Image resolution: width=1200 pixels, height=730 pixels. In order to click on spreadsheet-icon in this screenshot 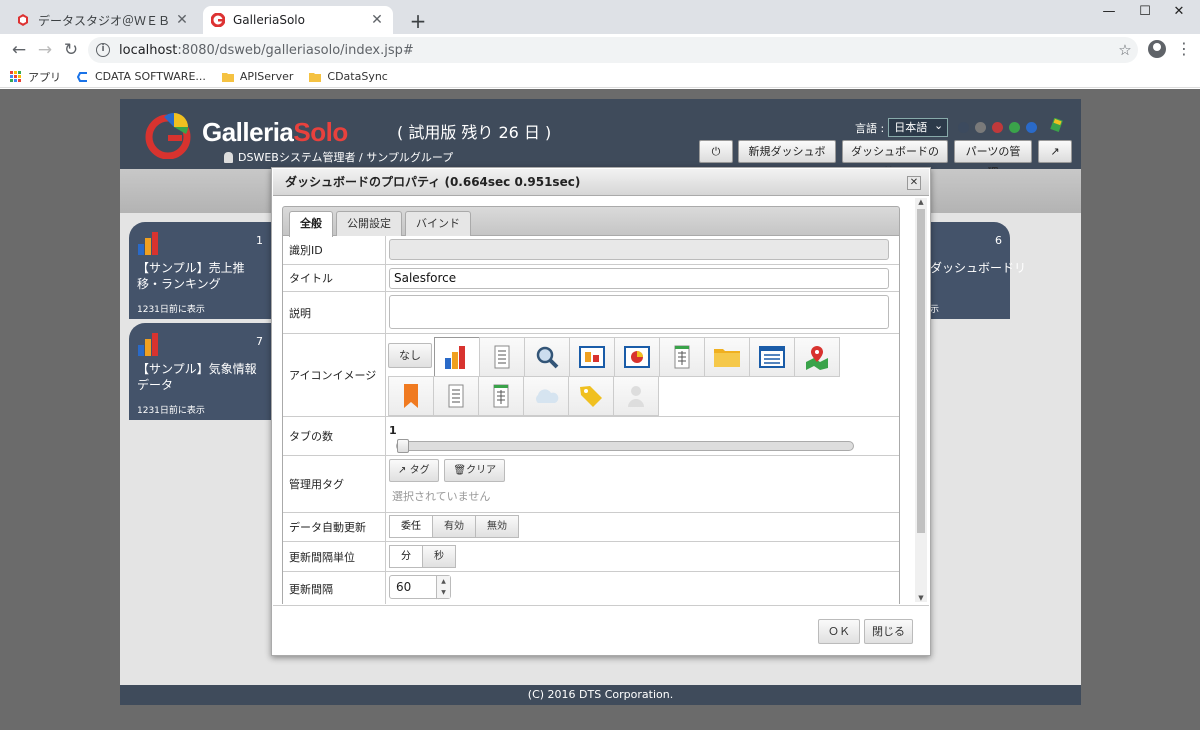, I will do `click(682, 357)`.